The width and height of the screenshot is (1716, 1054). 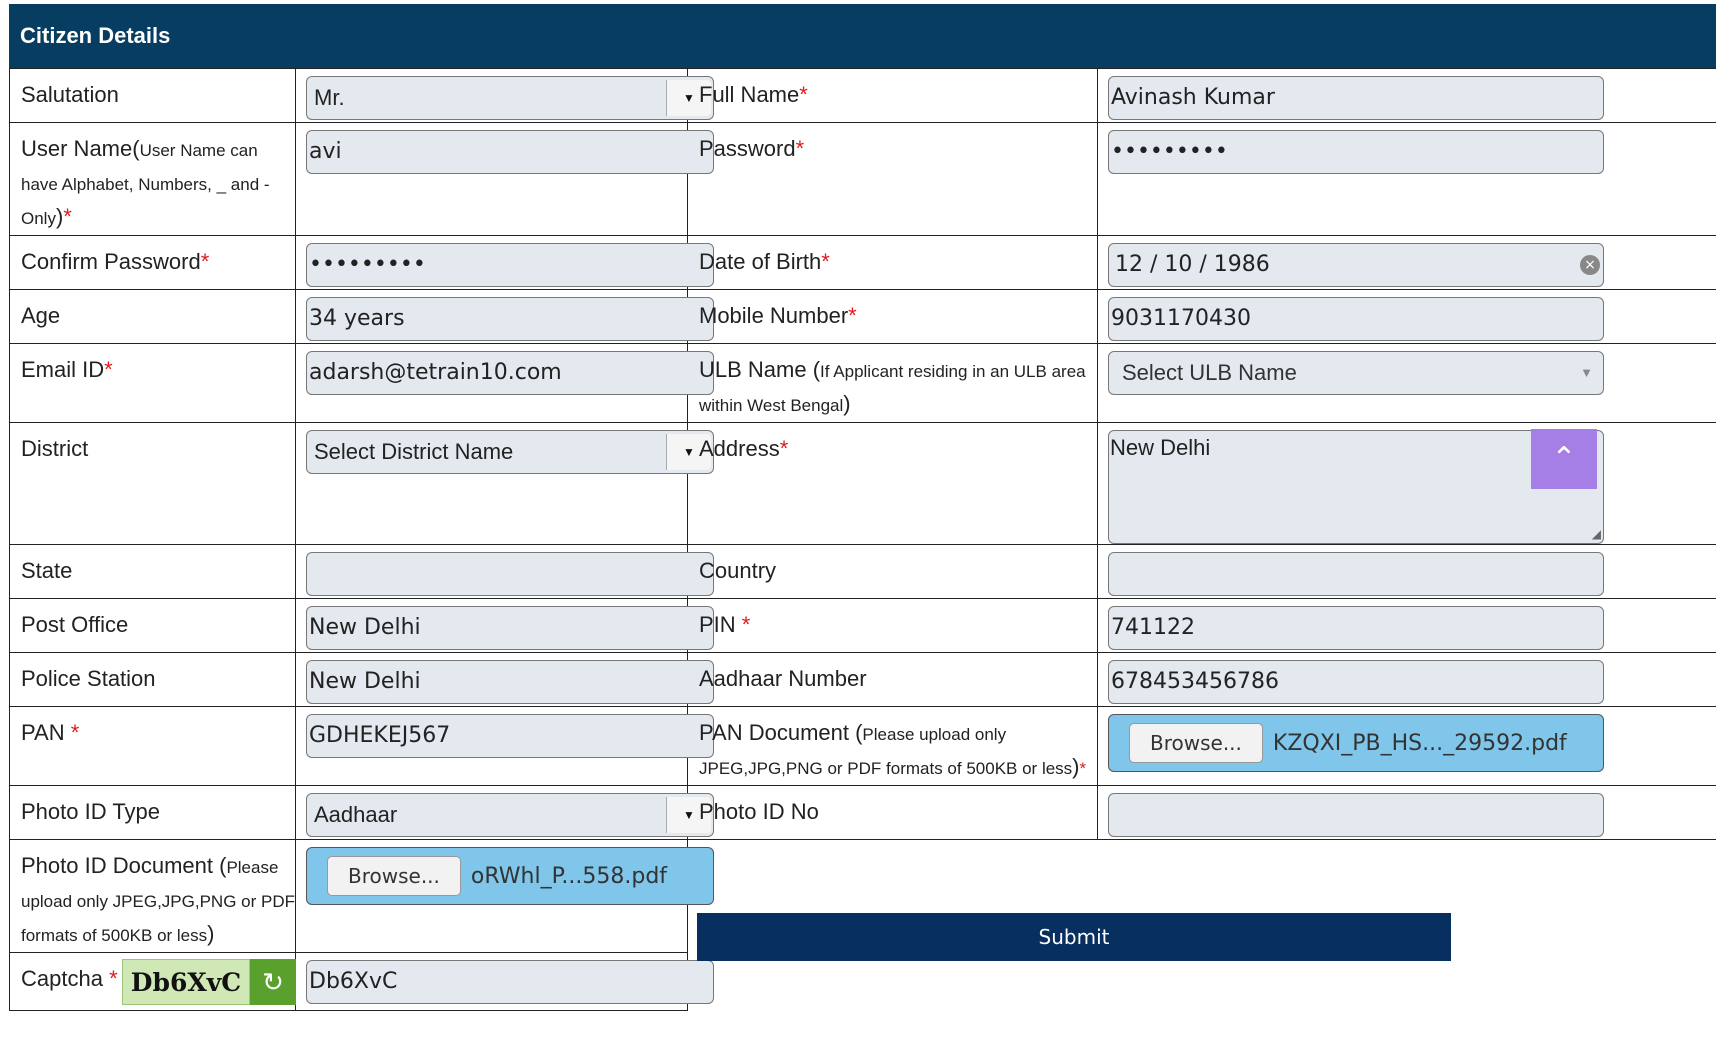 I want to click on dob-label: Date of Birth*, so click(x=892, y=262).